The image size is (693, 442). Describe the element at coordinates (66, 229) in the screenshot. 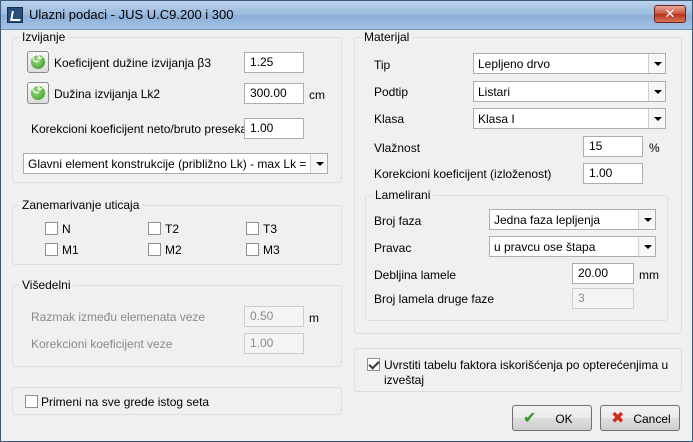

I see `checkbox-n-label: N` at that location.